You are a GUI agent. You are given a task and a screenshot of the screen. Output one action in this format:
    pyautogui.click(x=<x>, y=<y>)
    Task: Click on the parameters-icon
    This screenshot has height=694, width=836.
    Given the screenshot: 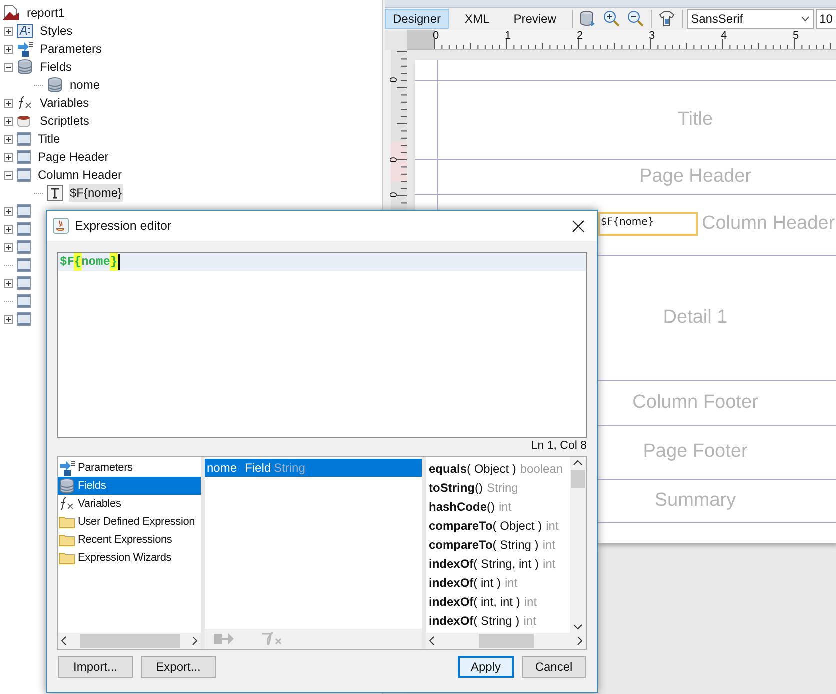 What is the action you would take?
    pyautogui.click(x=25, y=49)
    